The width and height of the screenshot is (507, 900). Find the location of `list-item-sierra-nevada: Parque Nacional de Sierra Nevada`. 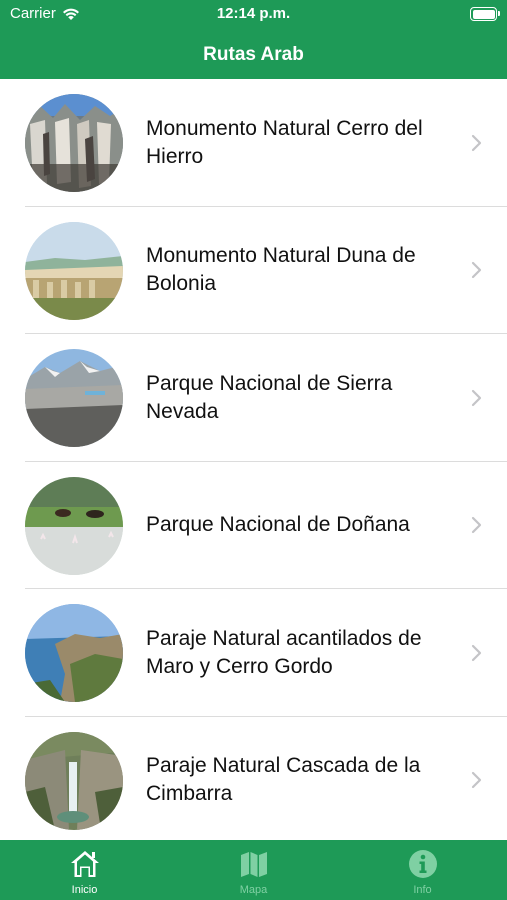

list-item-sierra-nevada: Parque Nacional de Sierra Nevada is located at coordinates (253, 398).